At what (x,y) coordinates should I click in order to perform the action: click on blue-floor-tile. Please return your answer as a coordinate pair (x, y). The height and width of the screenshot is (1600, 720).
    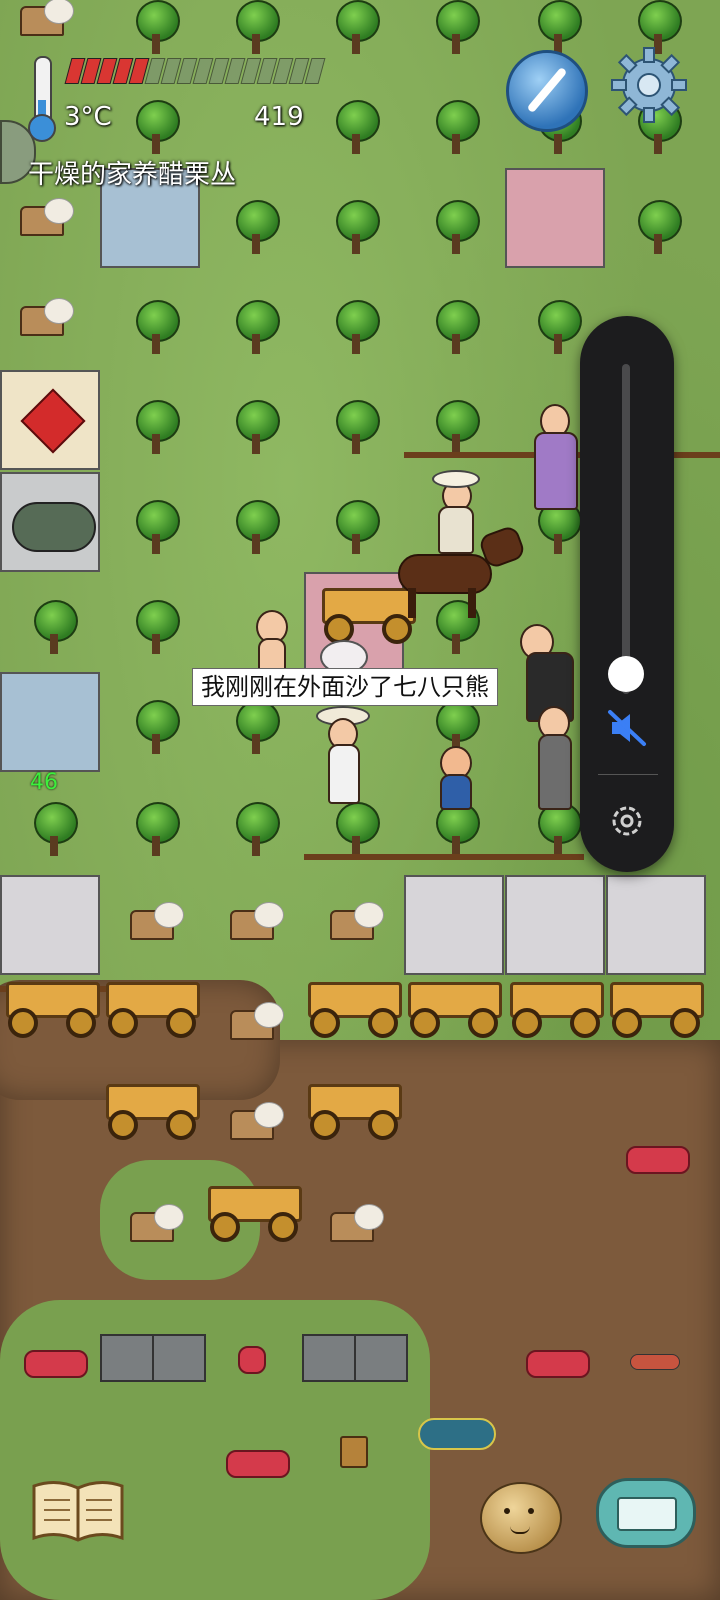
    Looking at the image, I should click on (50, 722).